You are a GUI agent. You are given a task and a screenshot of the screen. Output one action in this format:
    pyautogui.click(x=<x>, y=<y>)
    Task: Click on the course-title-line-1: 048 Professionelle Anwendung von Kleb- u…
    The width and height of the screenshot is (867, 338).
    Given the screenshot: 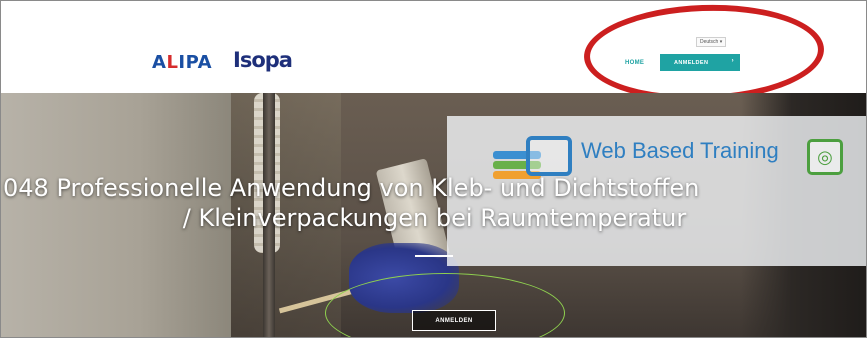 What is the action you would take?
    pyautogui.click(x=351, y=188)
    